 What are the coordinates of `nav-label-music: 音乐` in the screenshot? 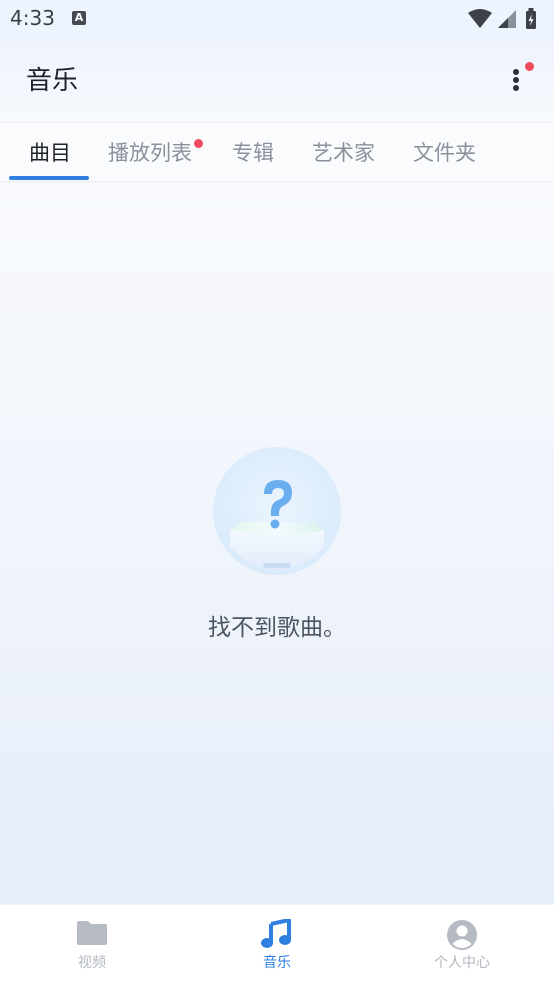 It's located at (277, 963).